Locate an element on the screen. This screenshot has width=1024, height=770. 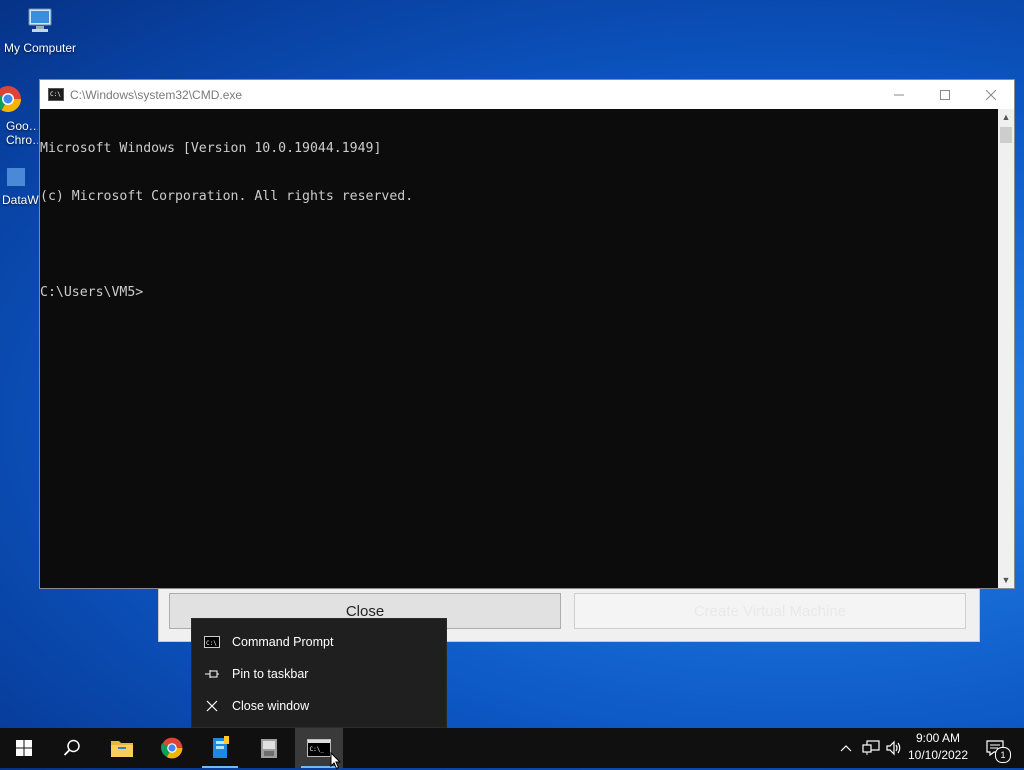
computer-icon is located at coordinates (40, 20).